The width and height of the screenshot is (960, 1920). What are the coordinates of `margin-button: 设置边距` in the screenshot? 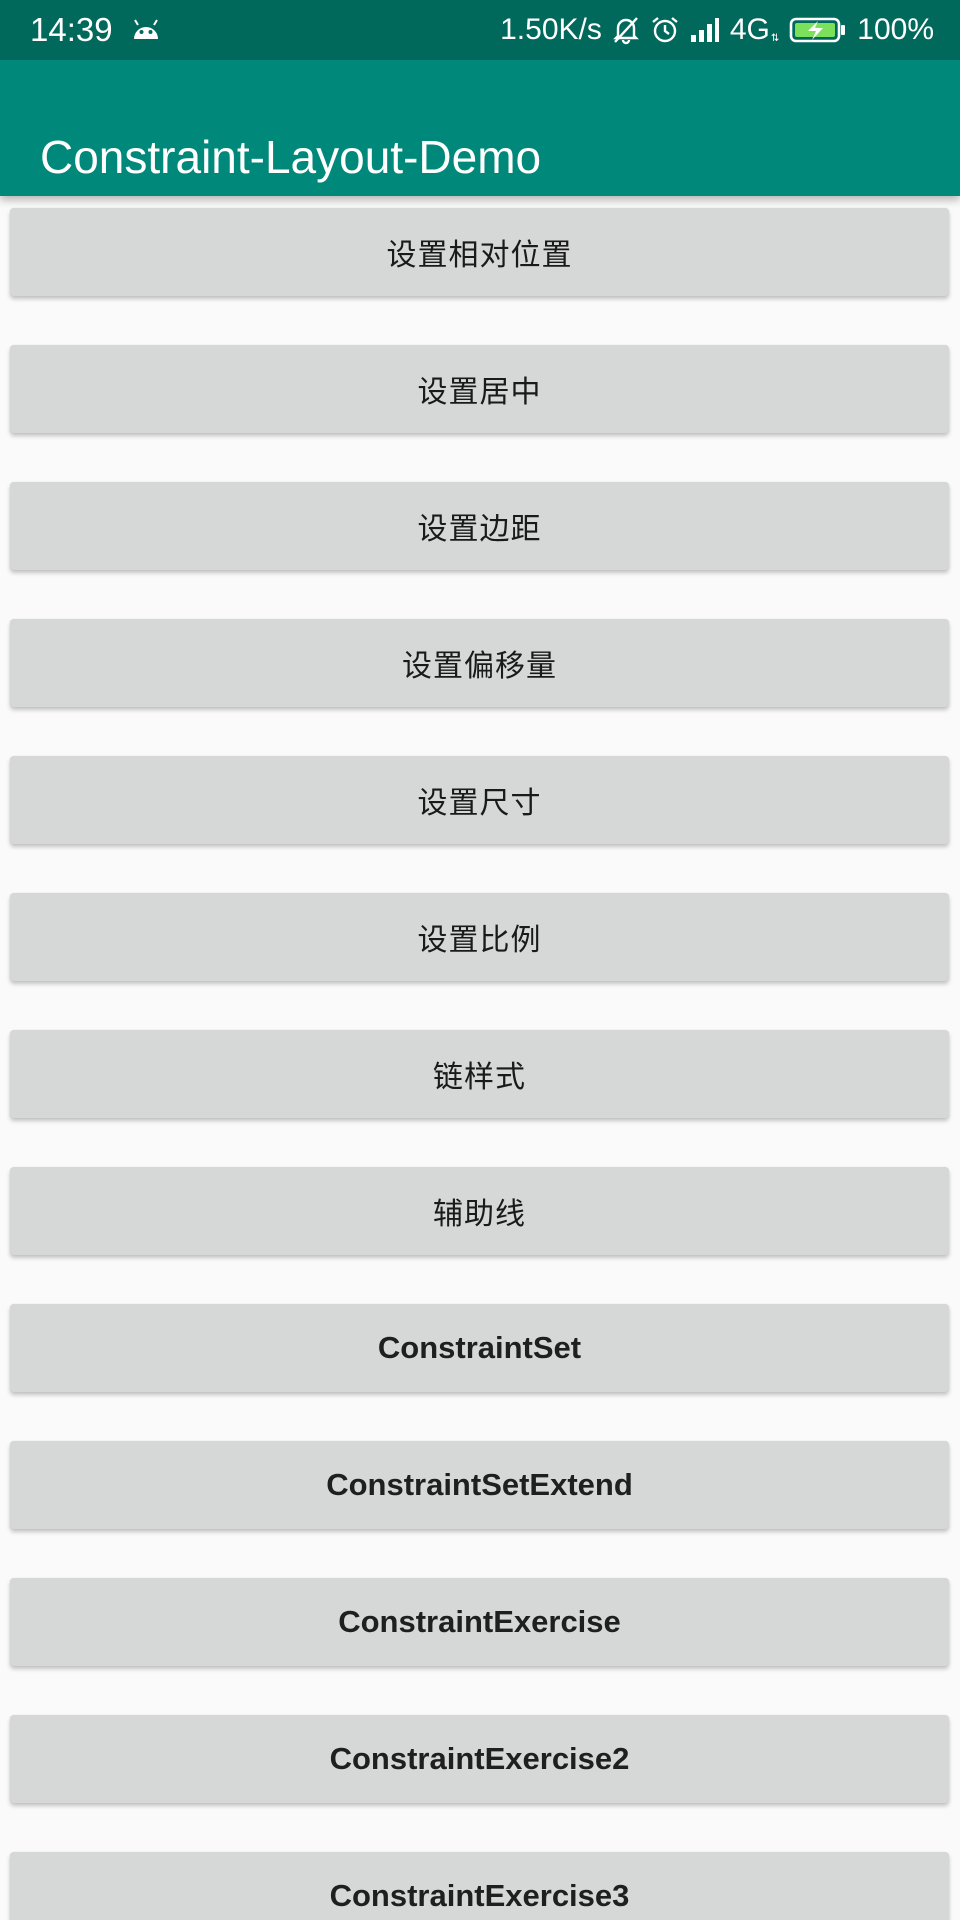 It's located at (479, 526).